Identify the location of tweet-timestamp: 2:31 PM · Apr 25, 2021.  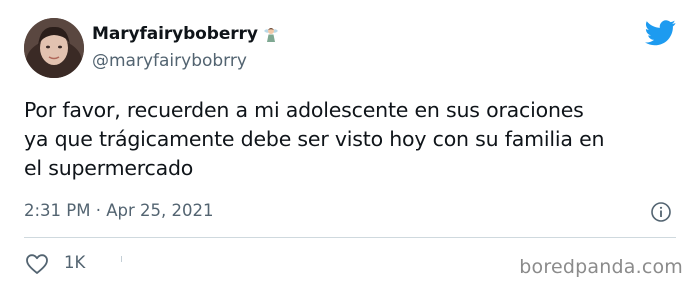
(118, 210).